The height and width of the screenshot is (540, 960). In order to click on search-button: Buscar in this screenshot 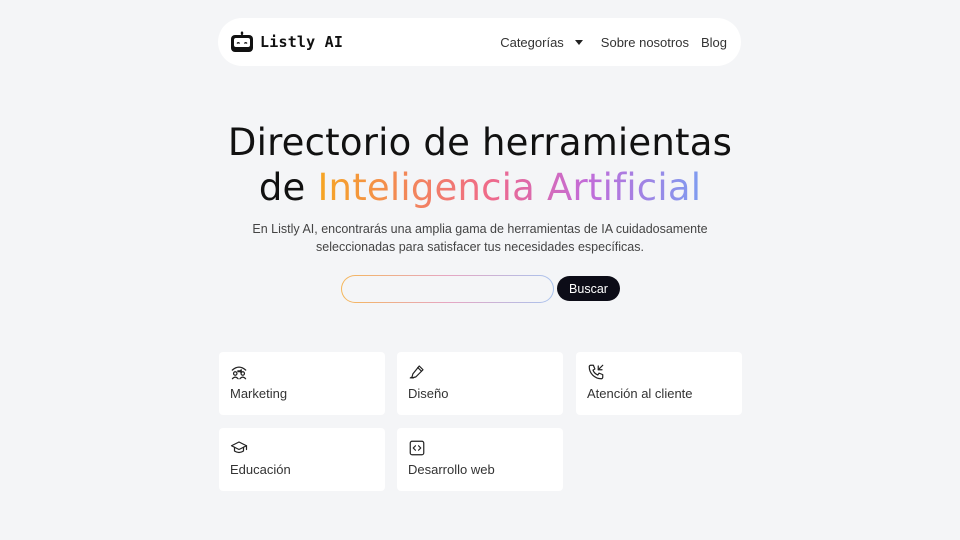, I will do `click(588, 288)`.